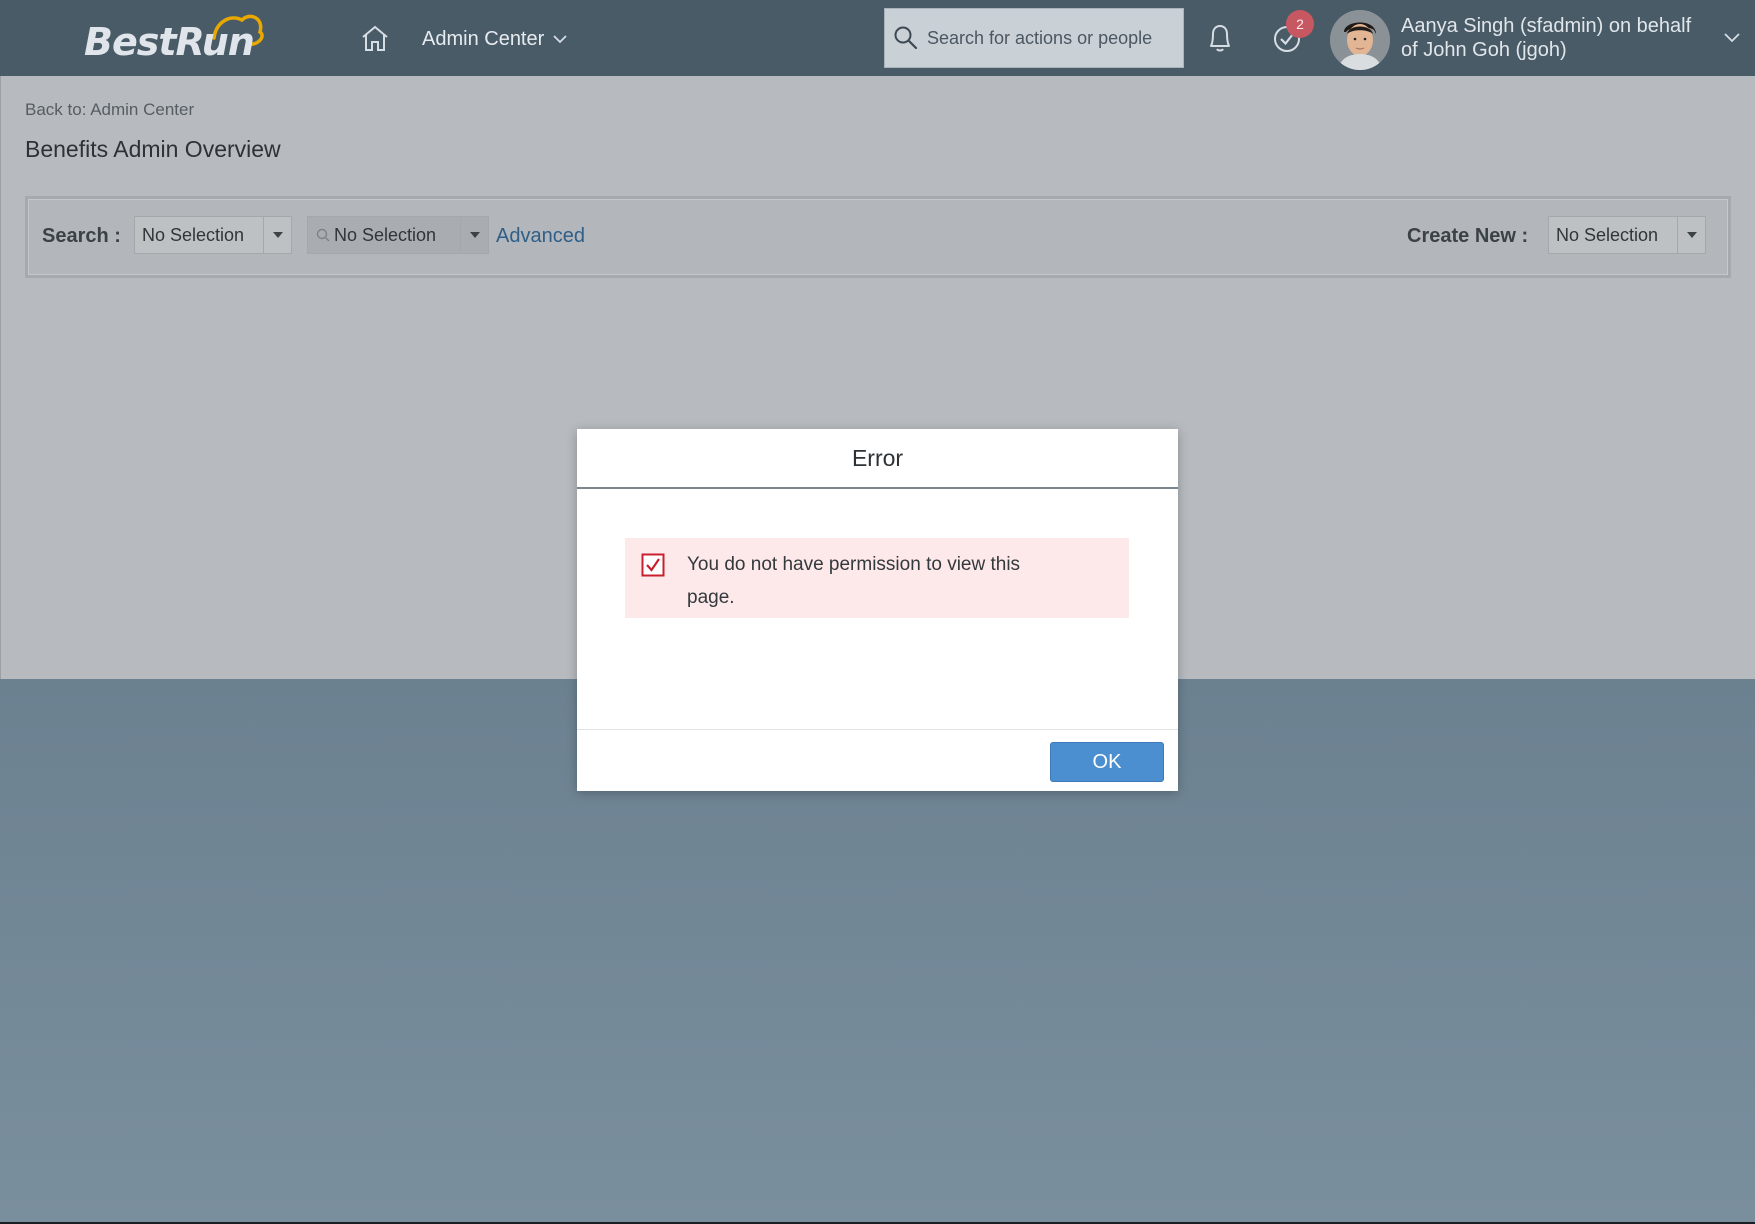 The width and height of the screenshot is (1755, 1224). What do you see at coordinates (877, 760) in the screenshot?
I see `dialog-footer: OK` at bounding box center [877, 760].